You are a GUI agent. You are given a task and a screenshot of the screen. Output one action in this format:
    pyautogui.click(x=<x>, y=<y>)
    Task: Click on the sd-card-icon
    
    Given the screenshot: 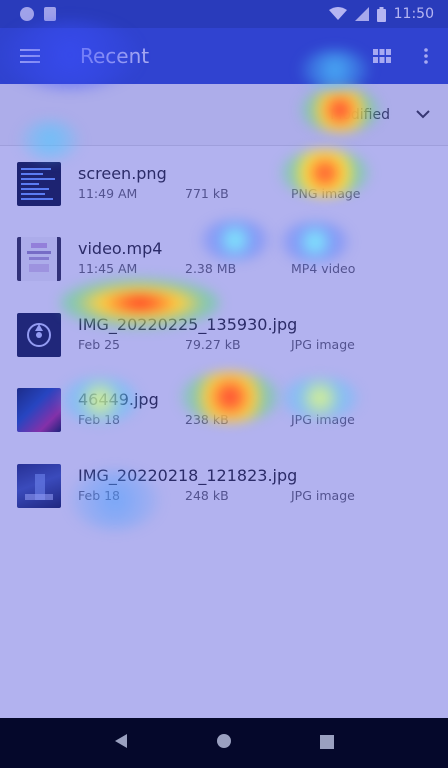 What is the action you would take?
    pyautogui.click(x=50, y=14)
    